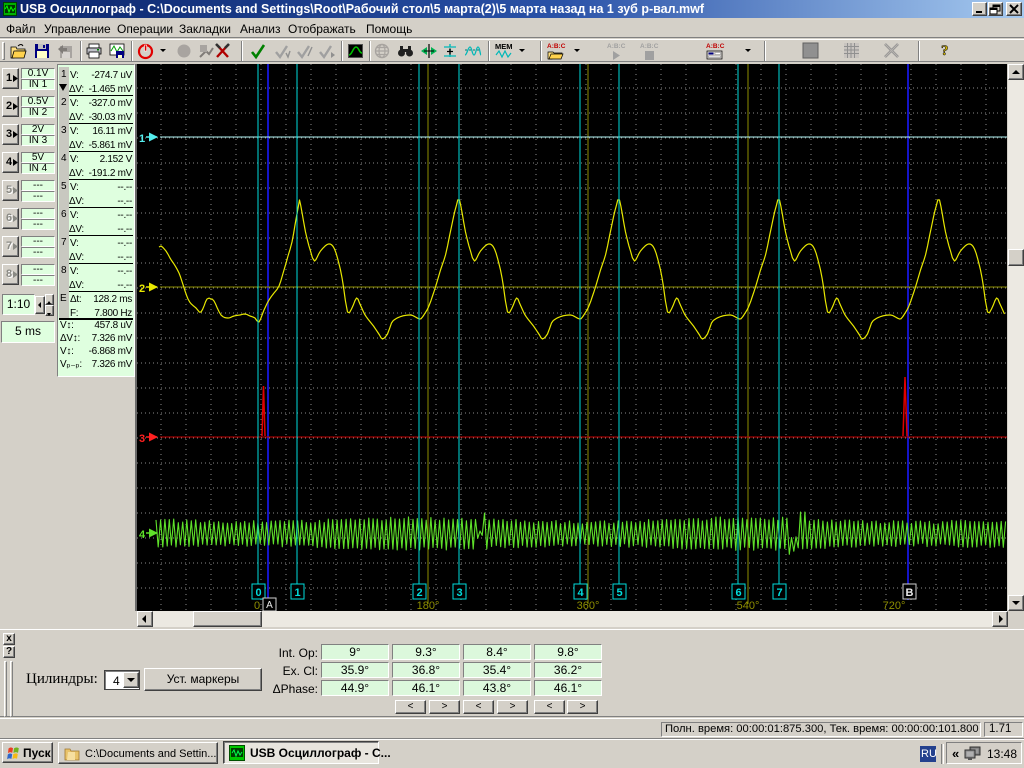  What do you see at coordinates (504, 46) in the screenshot?
I see `svg-text: MEM` at bounding box center [504, 46].